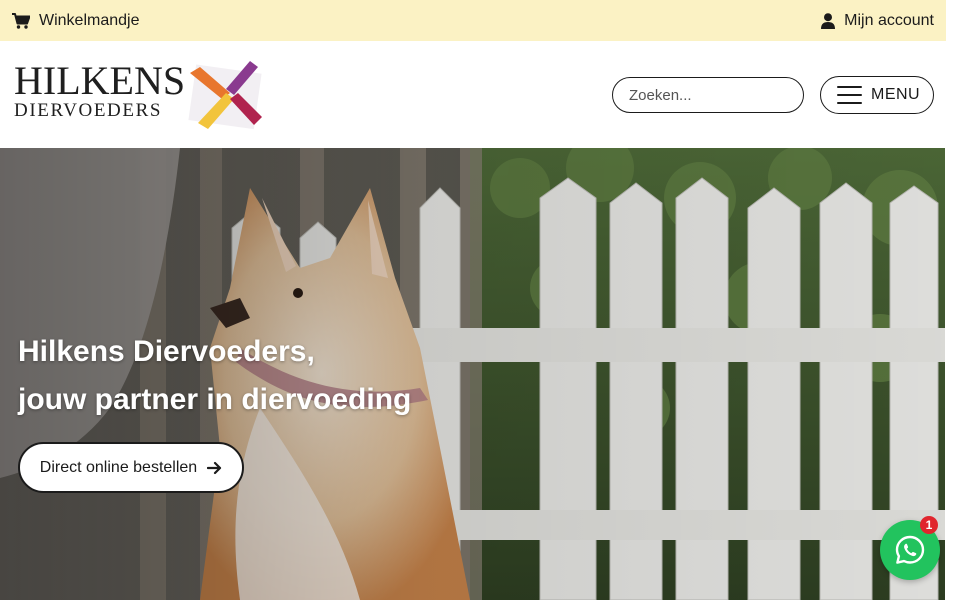  Describe the element at coordinates (828, 20) in the screenshot. I see `user-icon` at that location.